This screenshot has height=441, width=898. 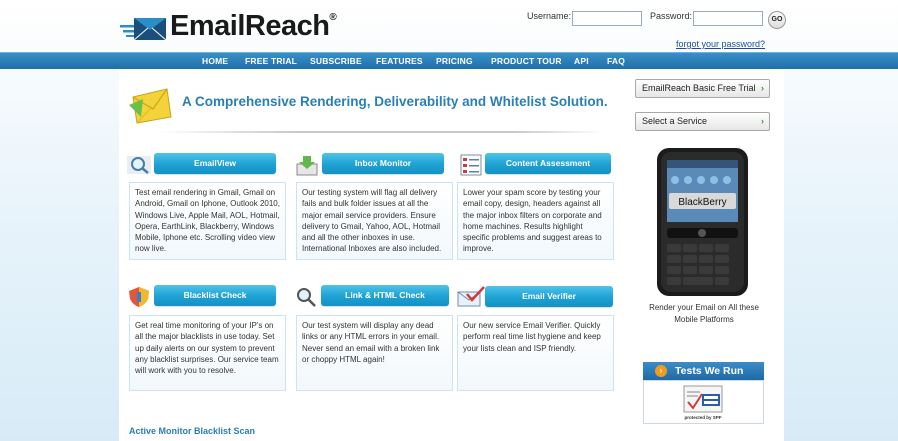 I want to click on free-trial-button: EmailReach Basic Free Trial ›, so click(x=702, y=88).